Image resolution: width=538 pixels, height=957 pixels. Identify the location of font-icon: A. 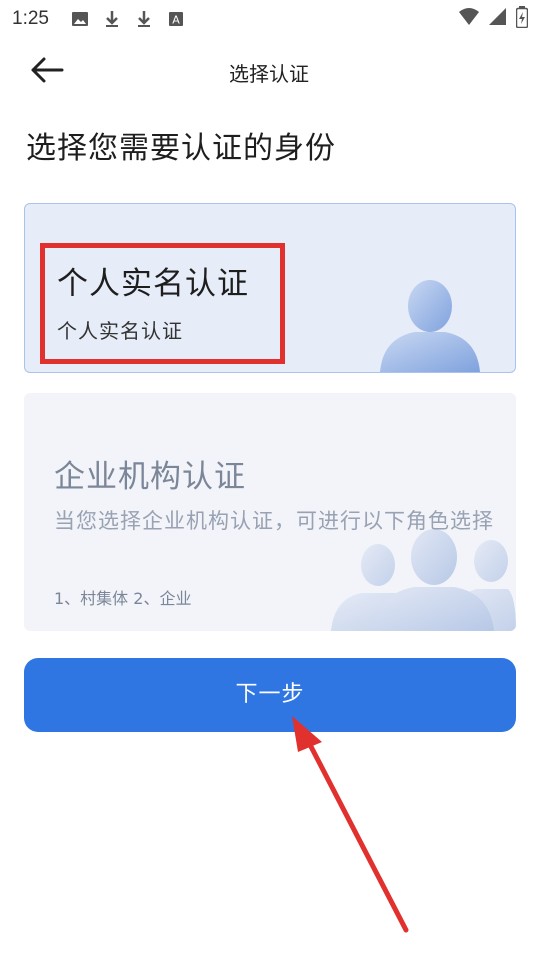
(176, 19).